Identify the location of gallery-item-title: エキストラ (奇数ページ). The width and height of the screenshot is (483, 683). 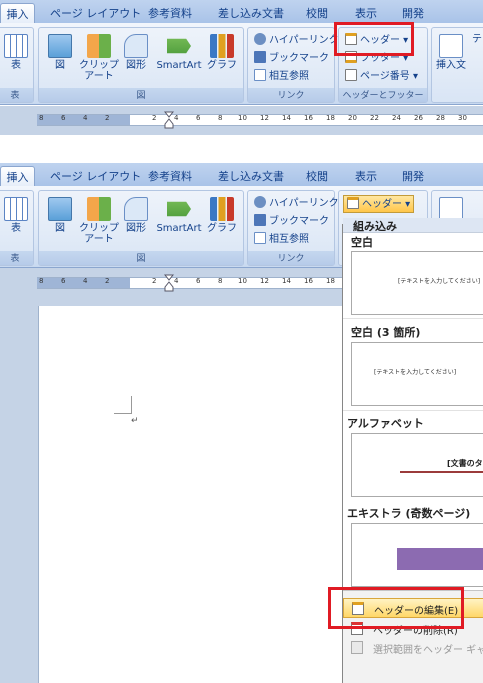
(409, 513).